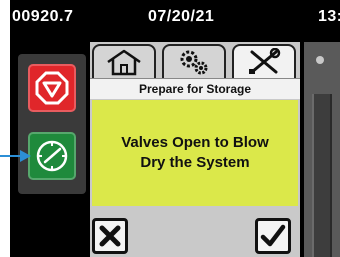 The height and width of the screenshot is (257, 340). I want to click on wrench-screwdriver-icon, so click(265, 61).